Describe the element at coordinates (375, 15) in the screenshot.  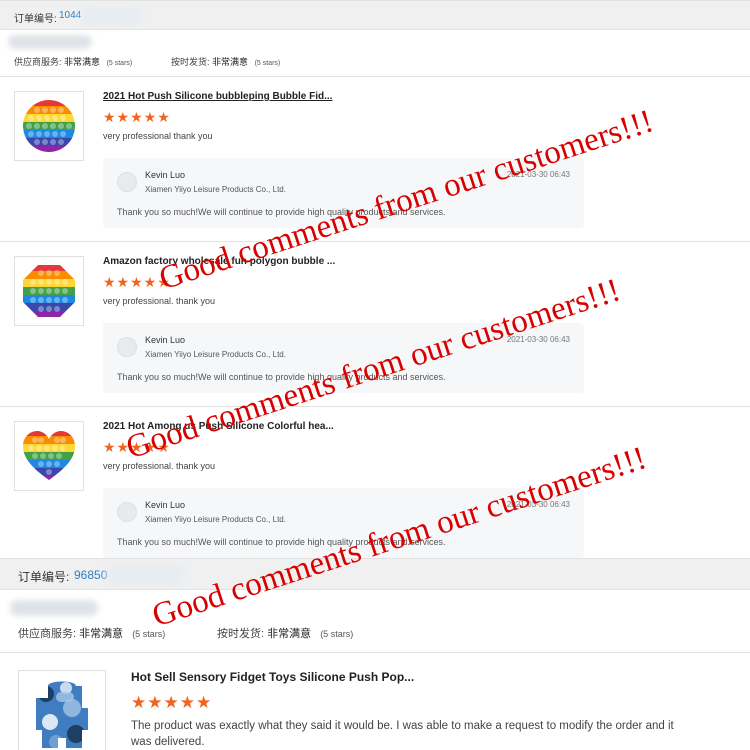
I see `order-header: 订单编号: 1044` at that location.